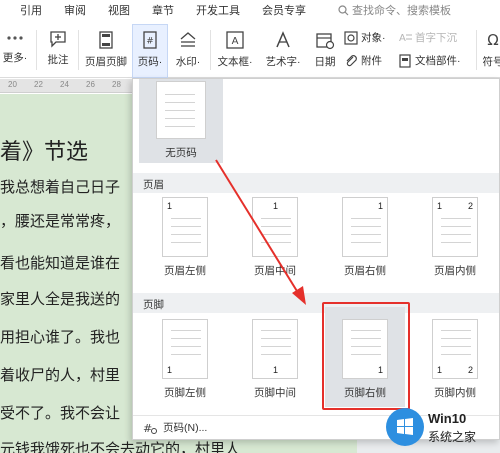  I want to click on annotation-arrow, so click(260, 232).